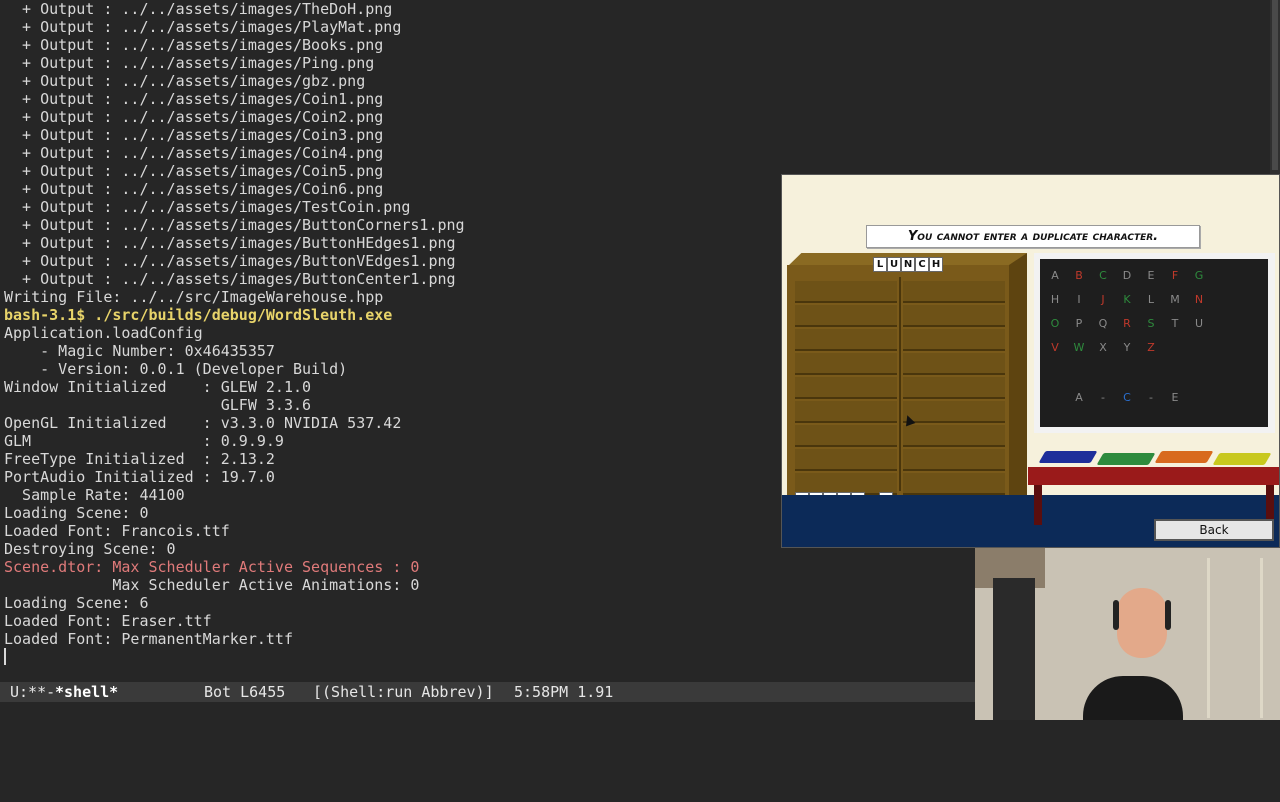 This screenshot has width=1280, height=802. What do you see at coordinates (1033, 236) in the screenshot?
I see `duplicate-character-message: You cannot enter a duplicate character.` at bounding box center [1033, 236].